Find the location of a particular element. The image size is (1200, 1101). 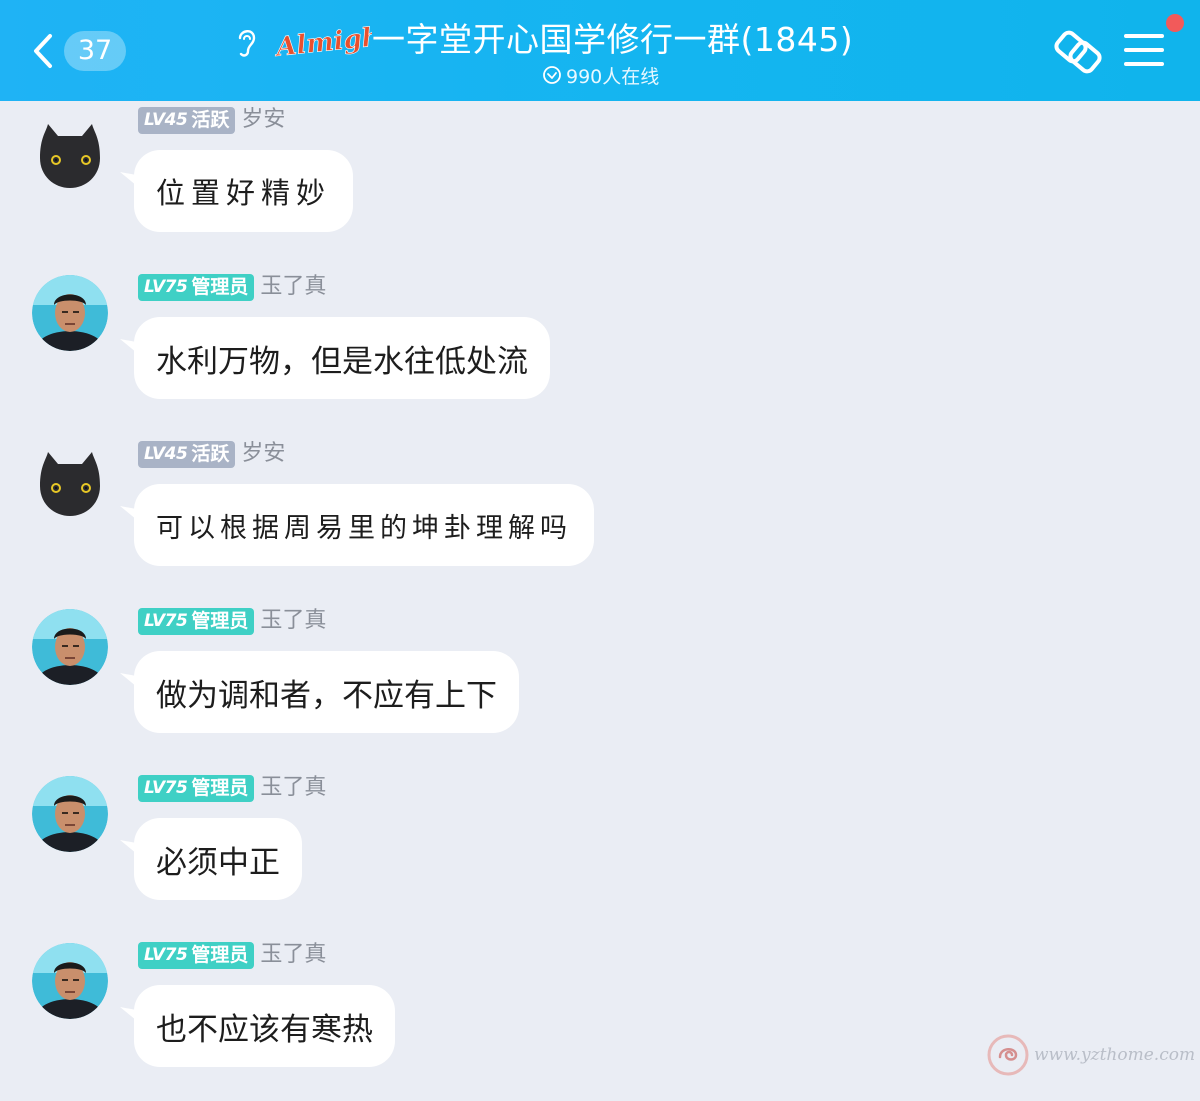

group-title: 一字堂开心国学修行一群(1845) is located at coordinates (613, 39).